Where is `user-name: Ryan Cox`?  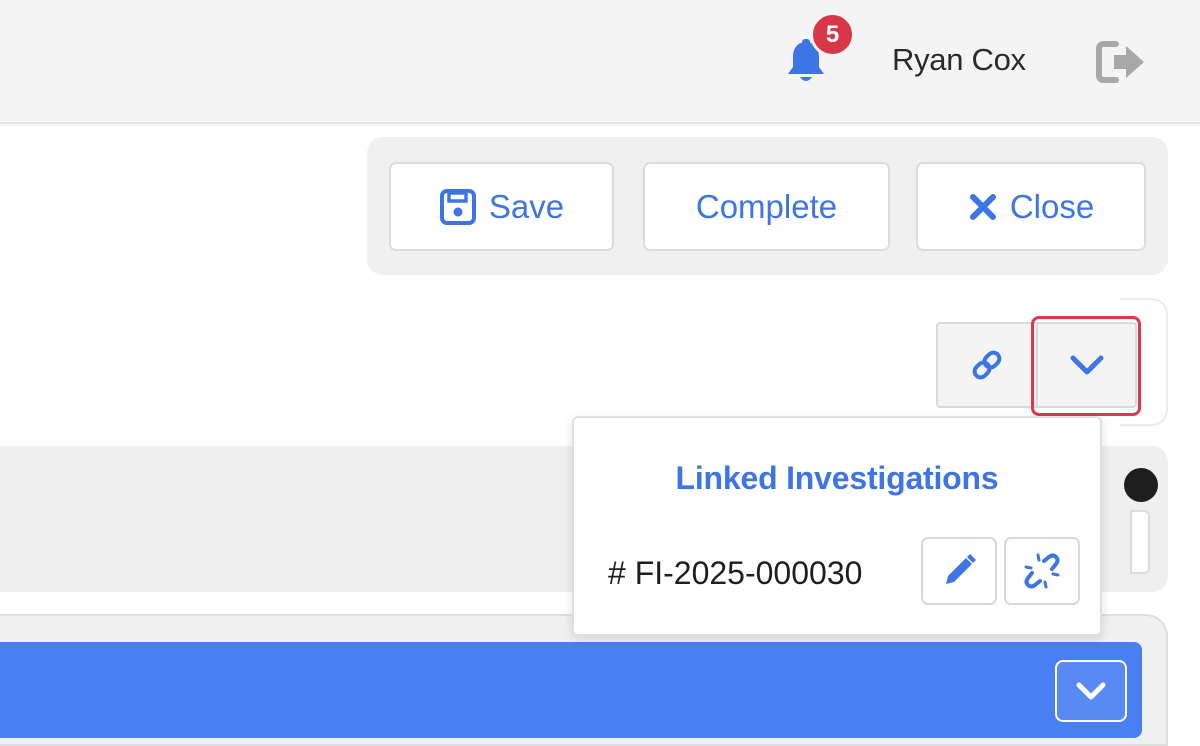 user-name: Ryan Cox is located at coordinates (959, 60).